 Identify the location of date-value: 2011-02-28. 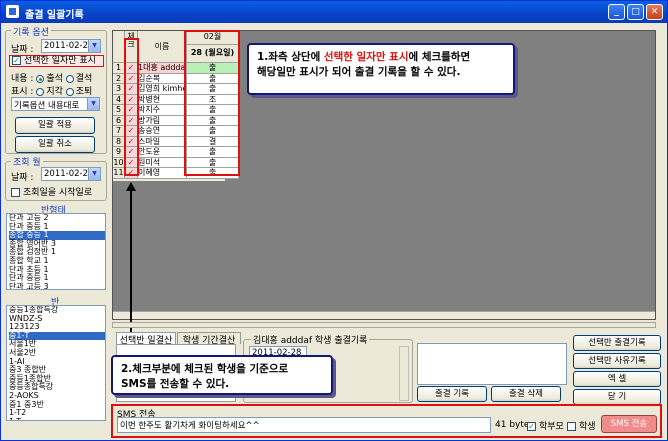
(69, 46).